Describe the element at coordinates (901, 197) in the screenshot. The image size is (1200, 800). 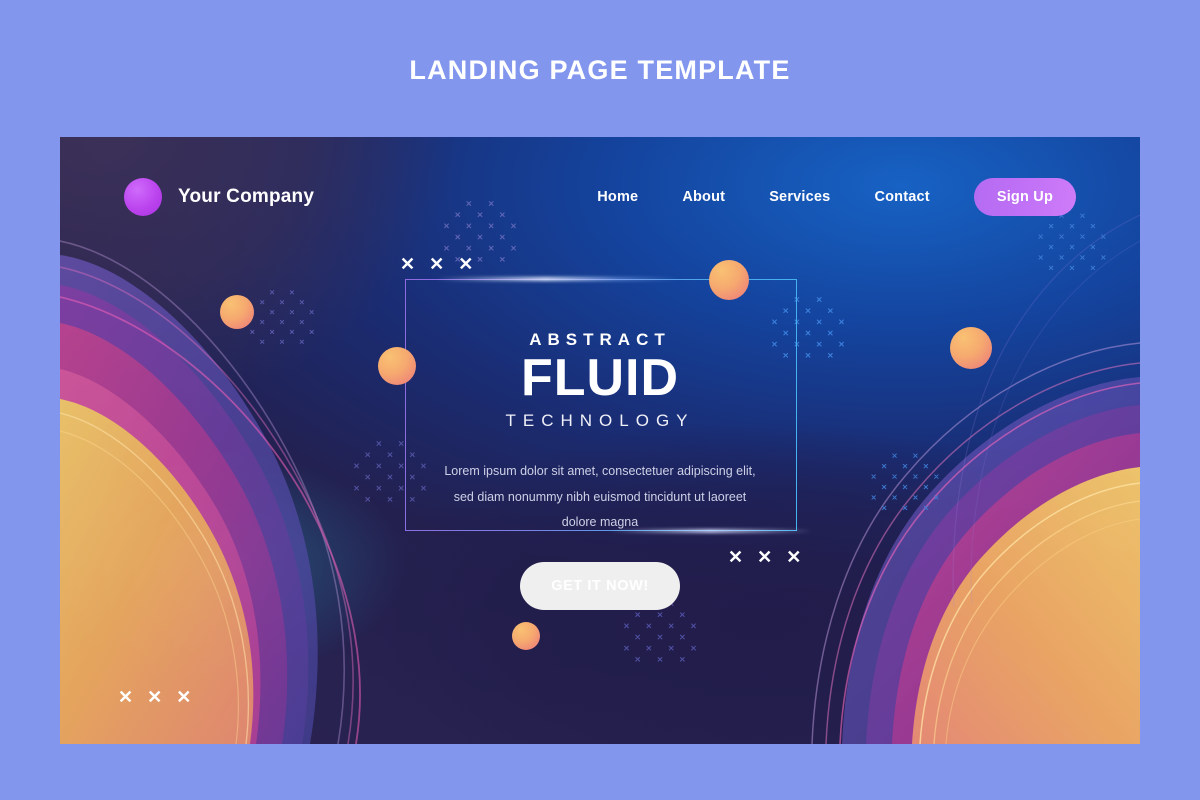
I see `nav-item-contact: Contact` at that location.